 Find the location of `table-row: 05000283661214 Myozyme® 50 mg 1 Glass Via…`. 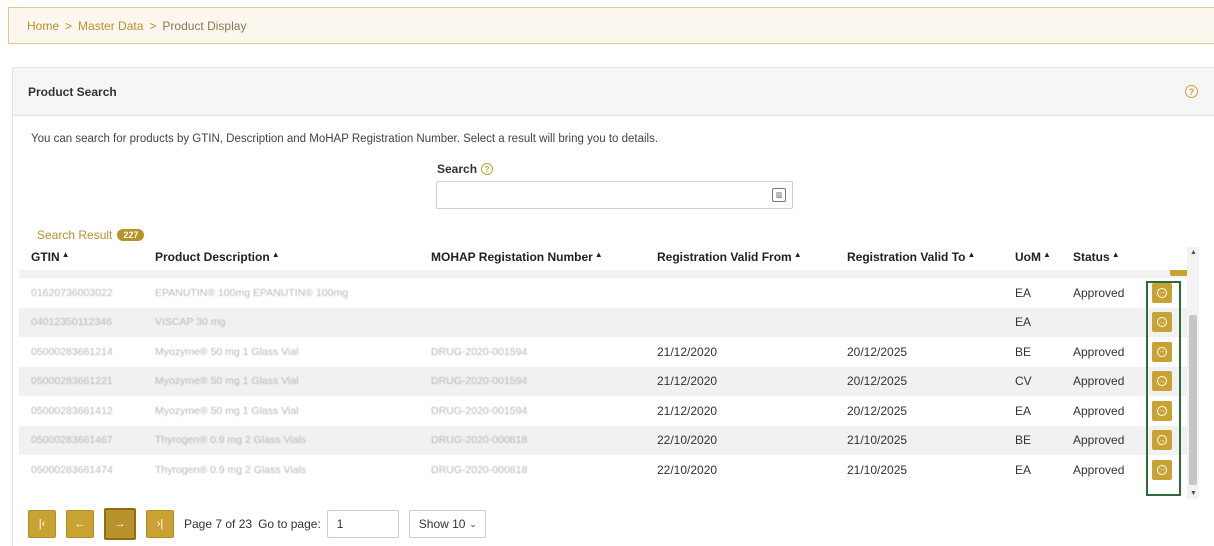

table-row: 05000283661214 Myozyme® 50 mg 1 Glass Via… is located at coordinates (603, 352).